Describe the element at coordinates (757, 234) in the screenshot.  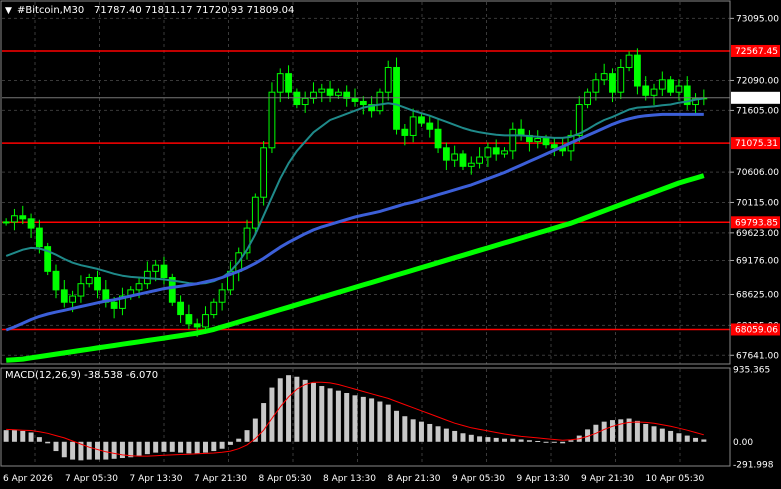
I see `price-tick-label: 69623.00` at that location.